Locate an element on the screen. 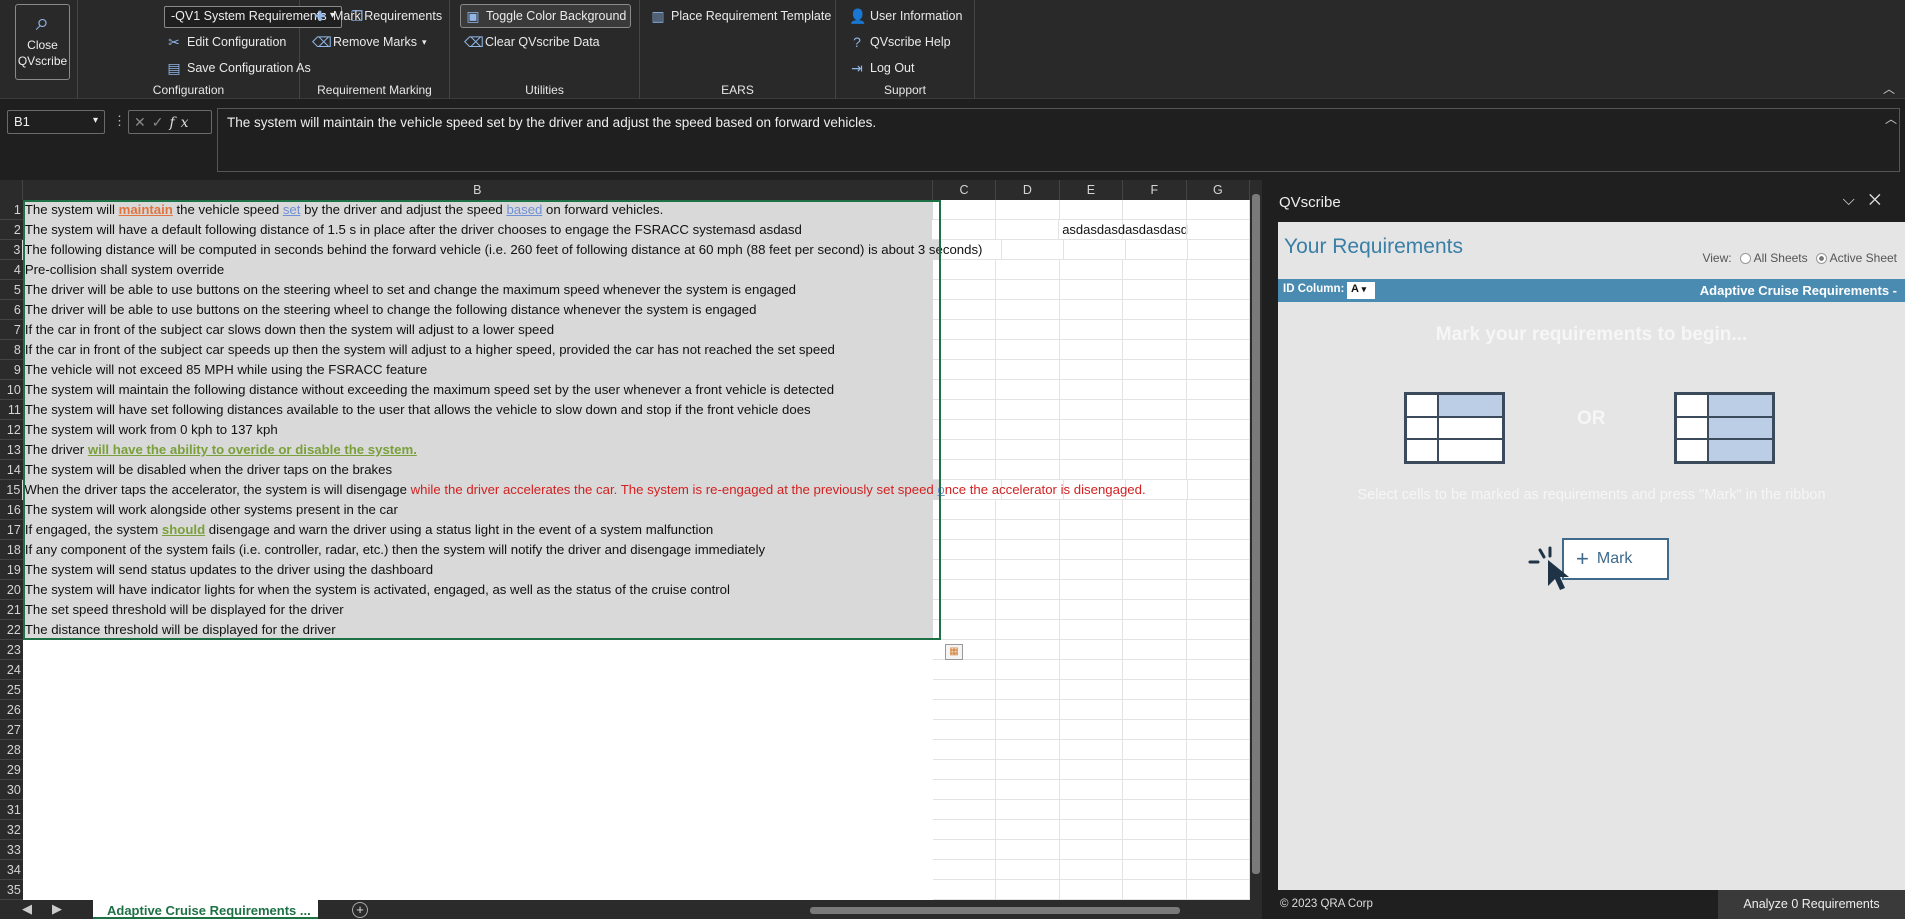  row-header: 6 is located at coordinates (11, 310).